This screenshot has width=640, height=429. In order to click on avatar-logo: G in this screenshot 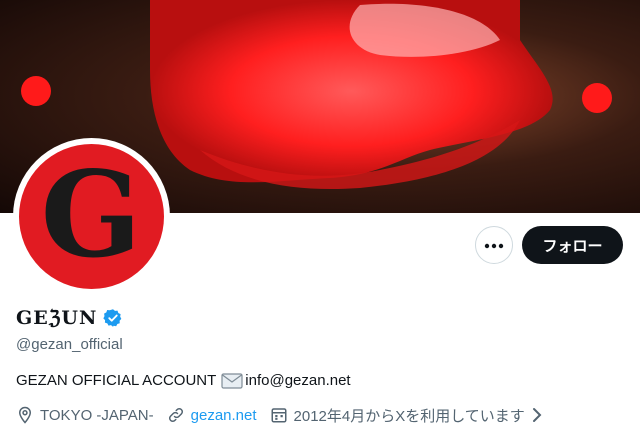, I will do `click(91, 214)`.